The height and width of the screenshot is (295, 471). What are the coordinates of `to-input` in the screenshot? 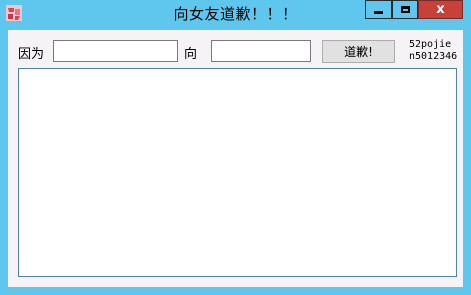 It's located at (261, 51).